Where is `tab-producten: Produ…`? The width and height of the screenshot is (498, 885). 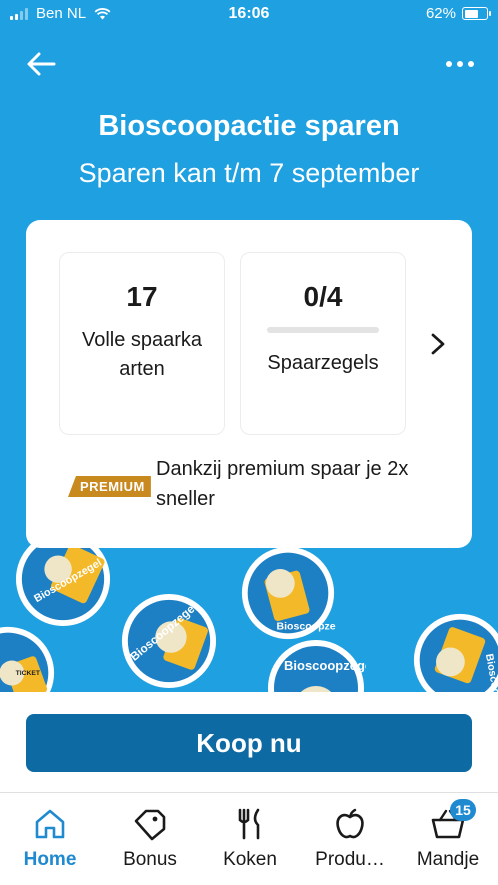
tab-producten: Produ… is located at coordinates (350, 839).